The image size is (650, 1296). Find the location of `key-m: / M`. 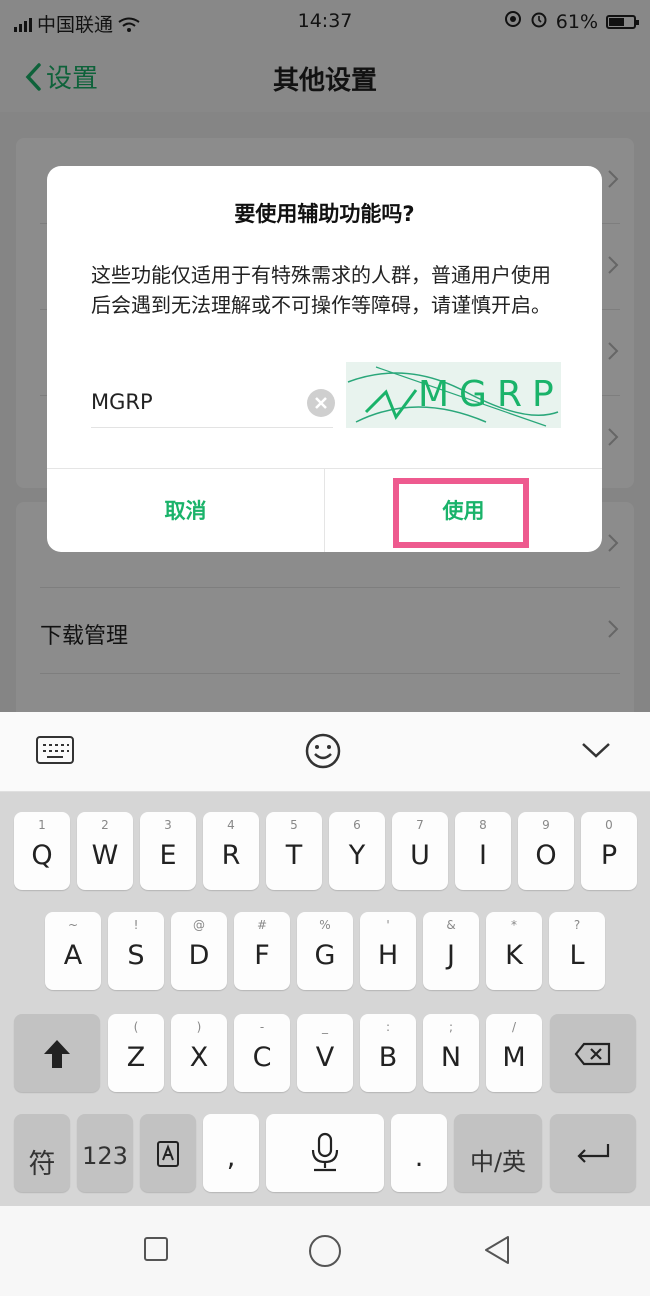

key-m: / M is located at coordinates (514, 1053).